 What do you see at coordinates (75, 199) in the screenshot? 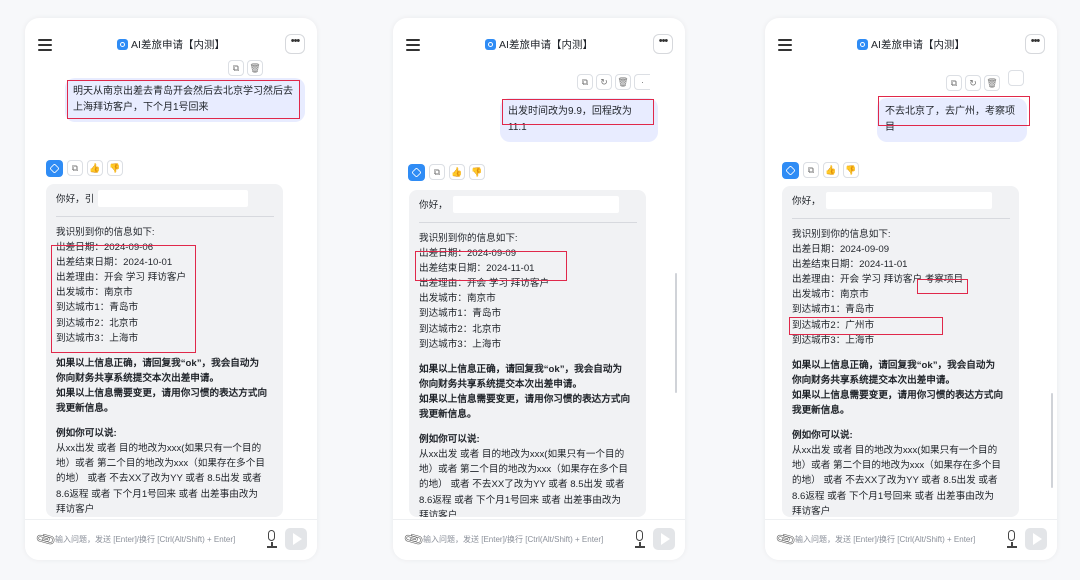
I see `greeting-text: 你好，引` at bounding box center [75, 199].